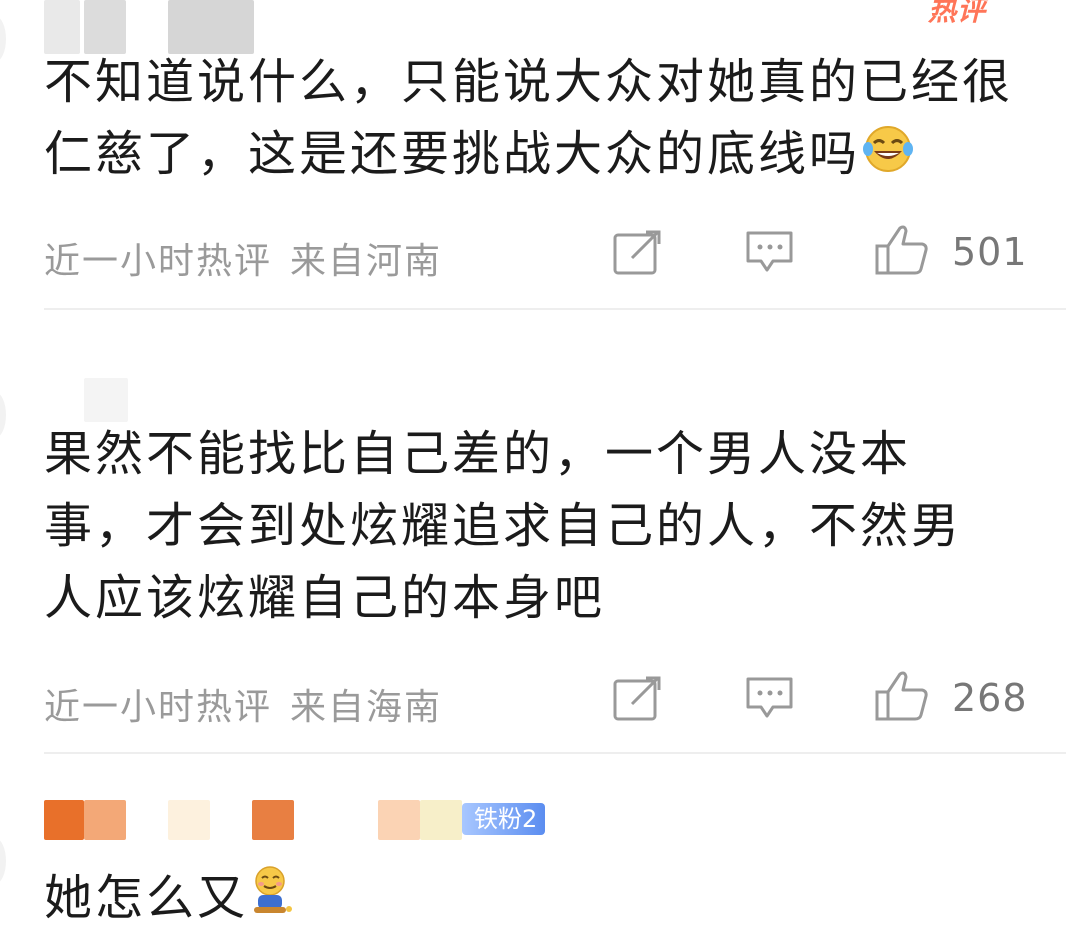  What do you see at coordinates (366, 261) in the screenshot?
I see `comment-location: 来自河南` at bounding box center [366, 261].